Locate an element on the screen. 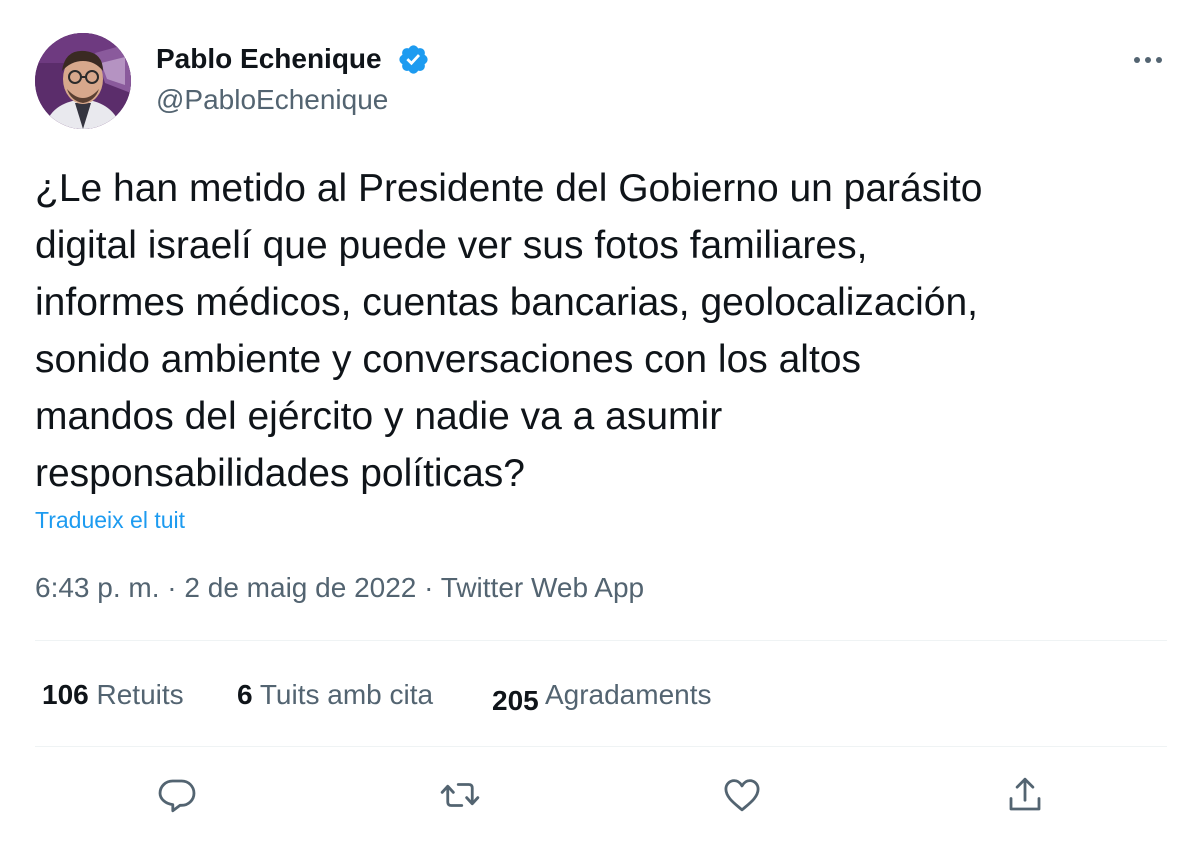  quotes-label: Tuits amb cita is located at coordinates (346, 694).